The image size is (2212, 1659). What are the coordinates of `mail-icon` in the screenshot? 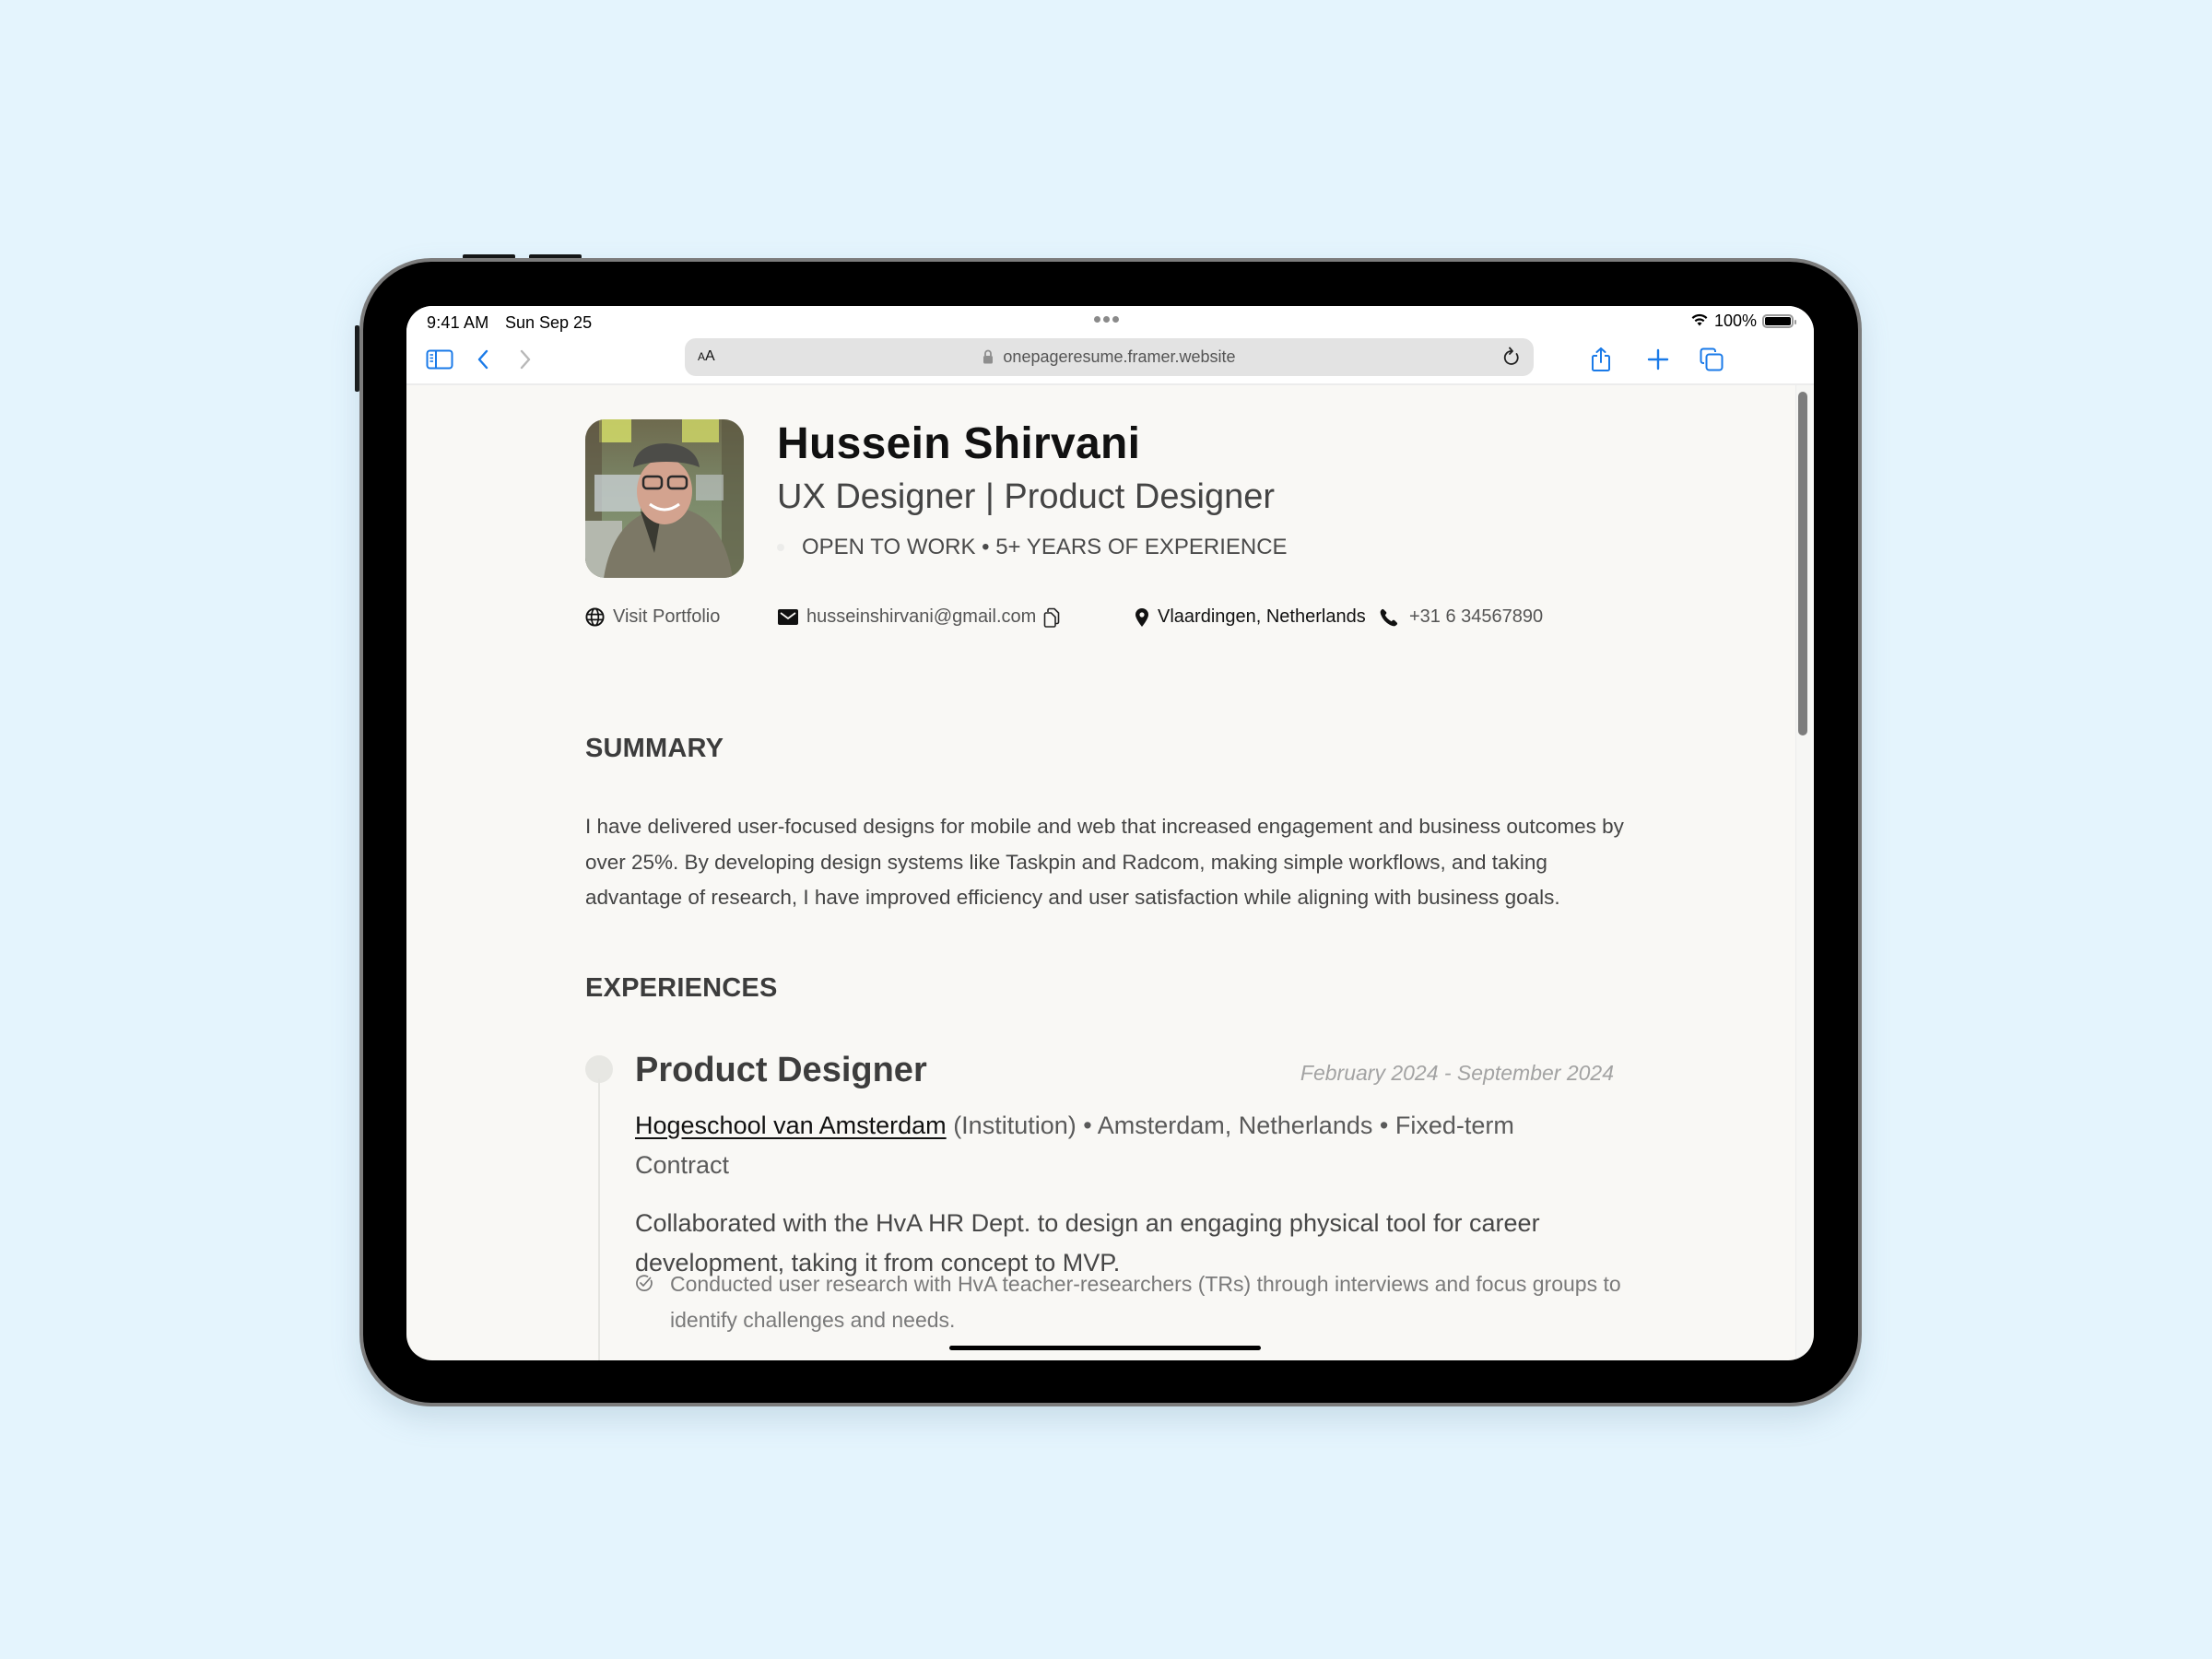 It's located at (788, 617).